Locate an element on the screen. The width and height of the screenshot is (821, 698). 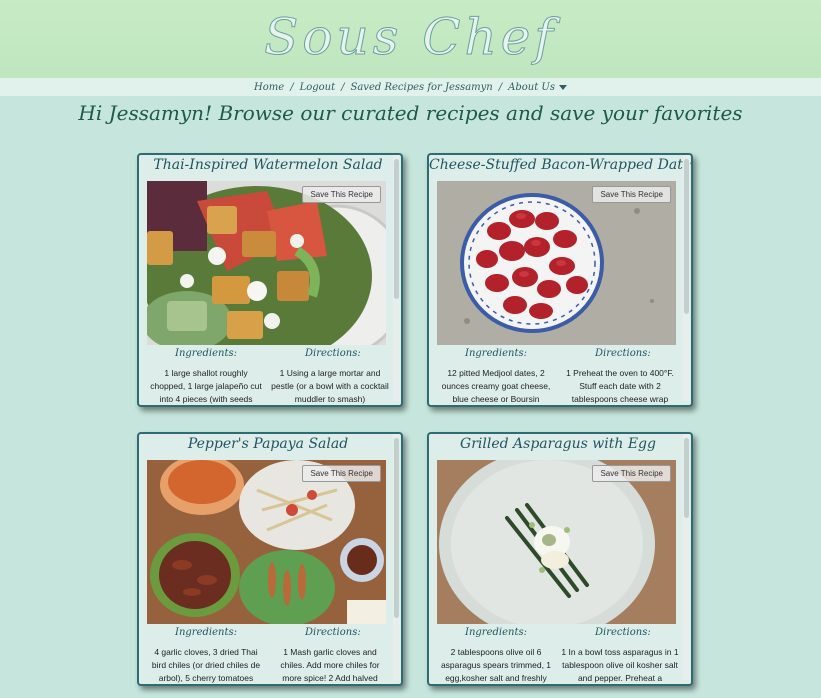
nav-saved-link: Saved Recipes for Jessamyn is located at coordinates (421, 87).